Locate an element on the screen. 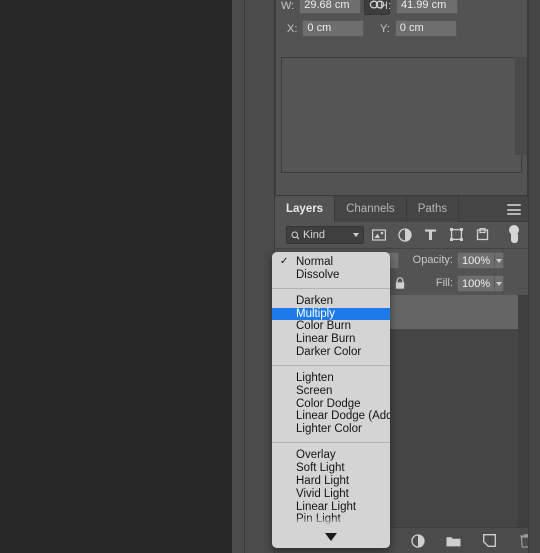 Image resolution: width=540 pixels, height=553 pixels. menu-item-label: Color Dodge is located at coordinates (328, 403).